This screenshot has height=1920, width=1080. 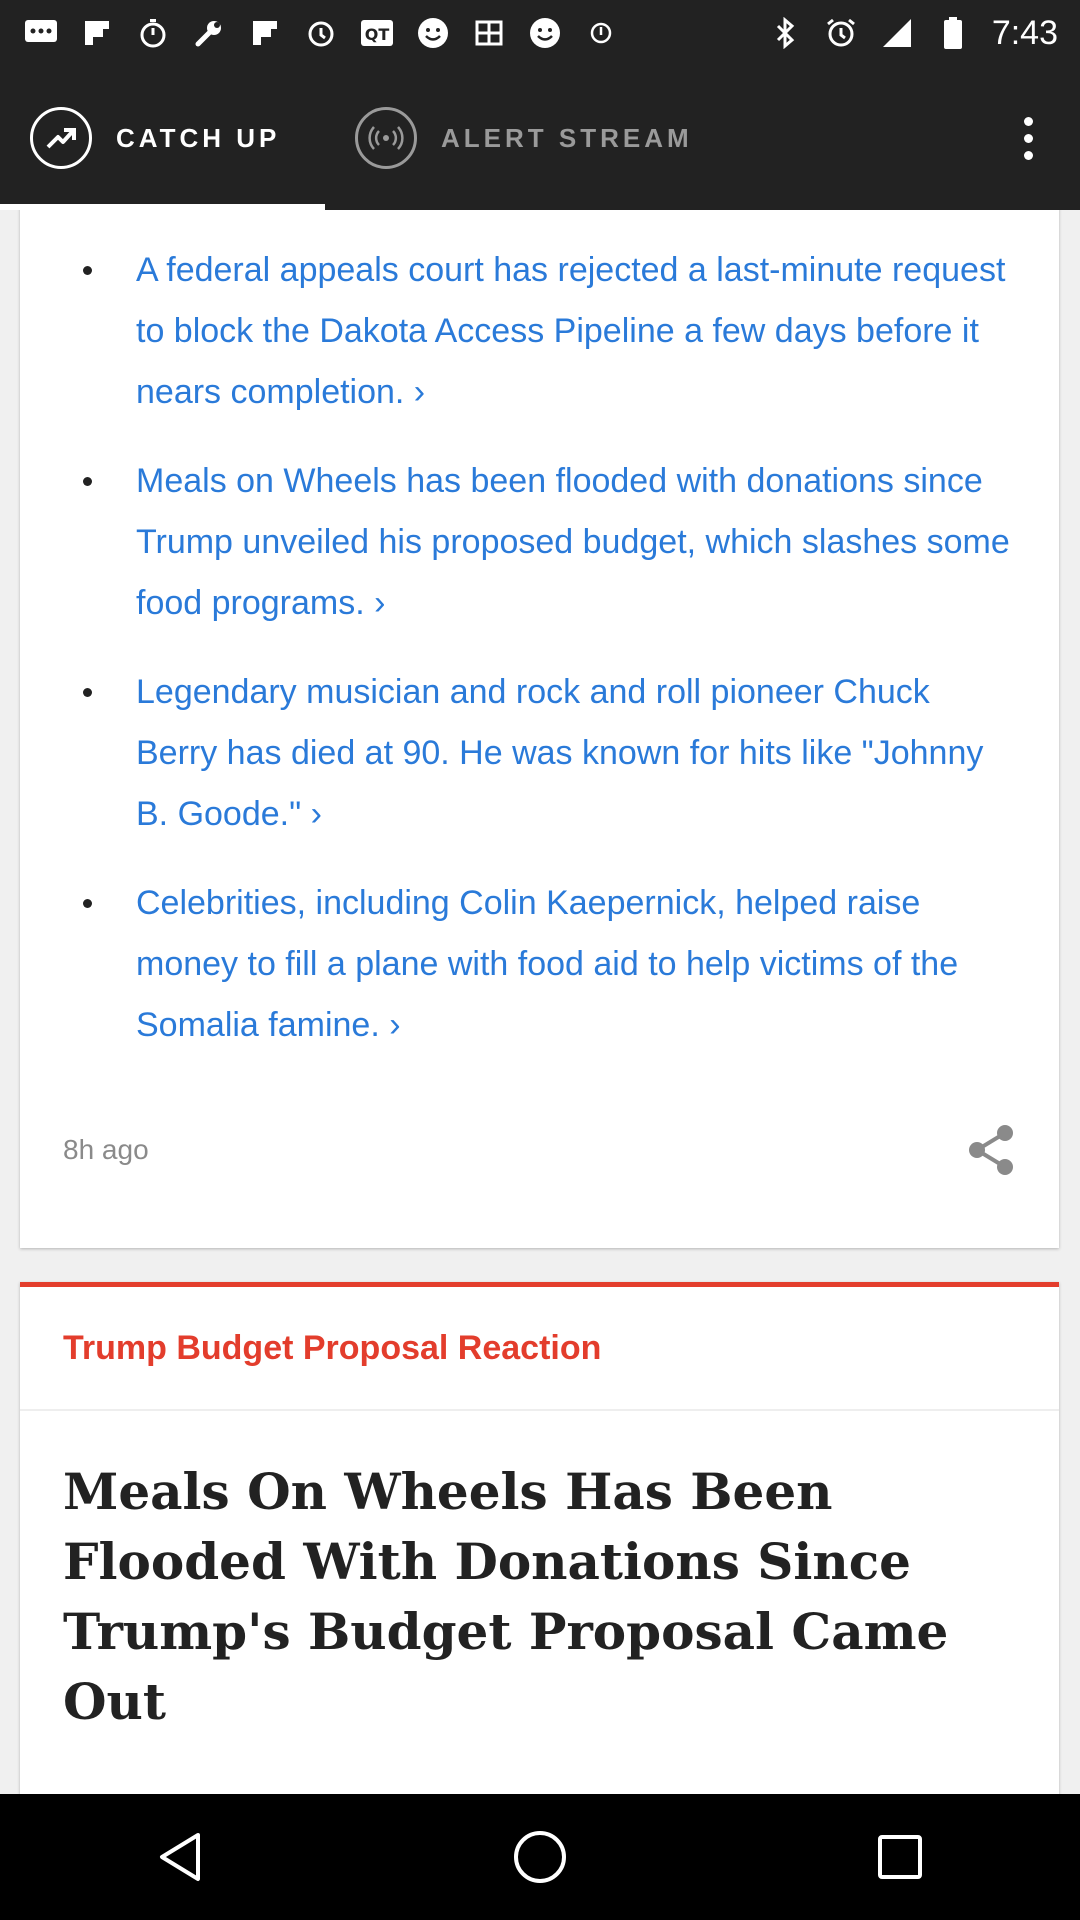 I want to click on bluetooth-icon, so click(x=785, y=33).